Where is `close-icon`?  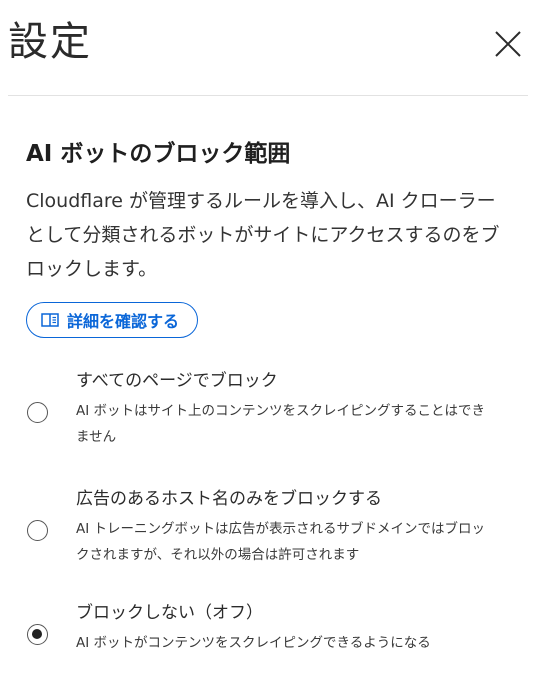 close-icon is located at coordinates (508, 44).